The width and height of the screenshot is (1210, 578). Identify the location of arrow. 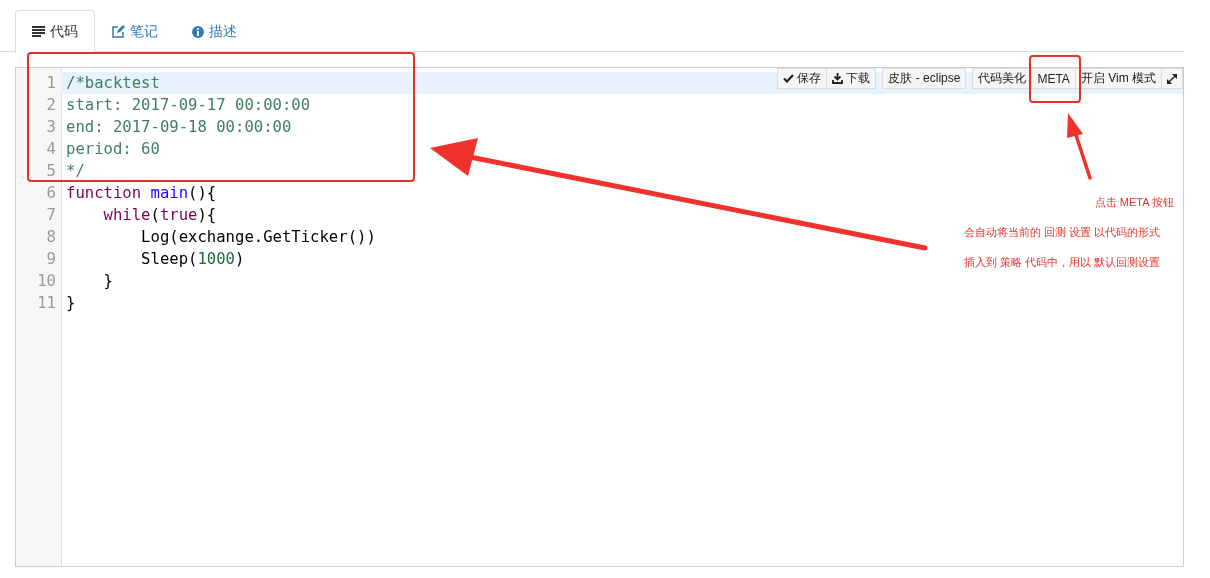
(1079, 146).